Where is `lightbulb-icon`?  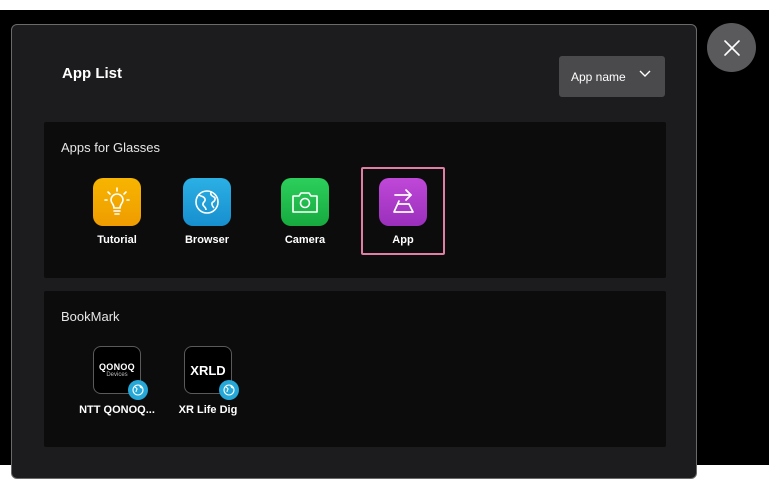
lightbulb-icon is located at coordinates (117, 202).